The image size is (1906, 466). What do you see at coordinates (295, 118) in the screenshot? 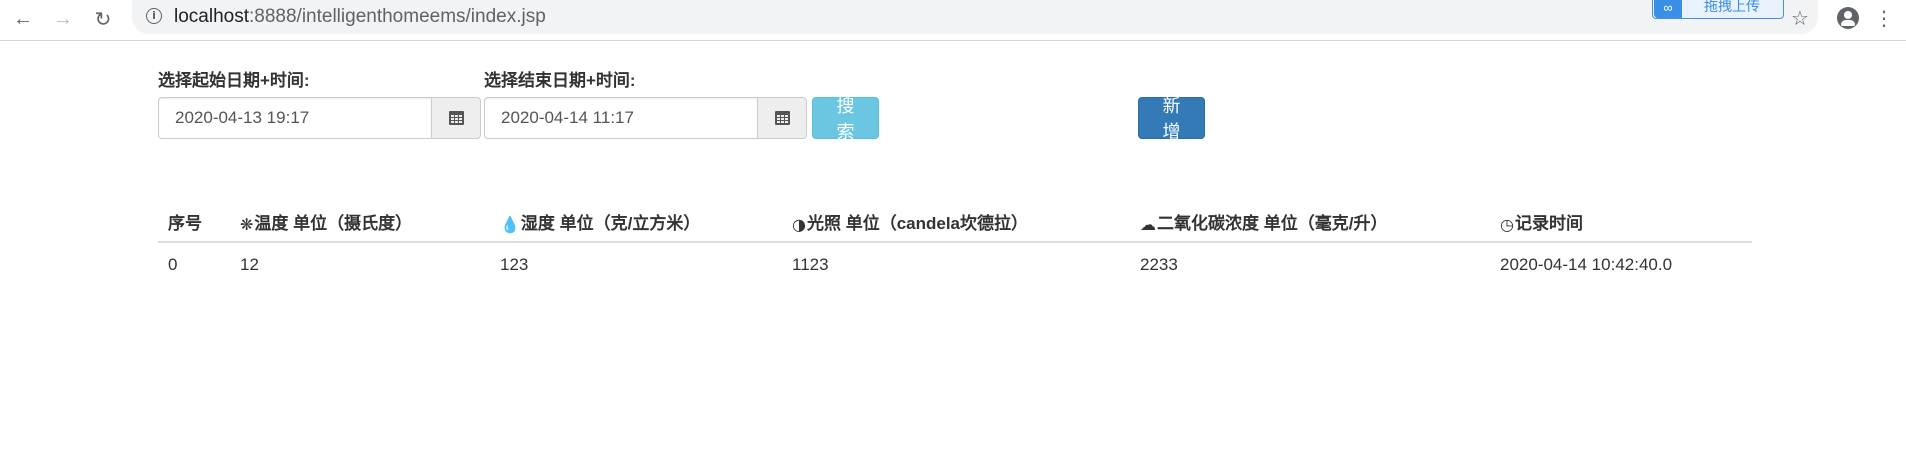
I see `start-datetime-input` at bounding box center [295, 118].